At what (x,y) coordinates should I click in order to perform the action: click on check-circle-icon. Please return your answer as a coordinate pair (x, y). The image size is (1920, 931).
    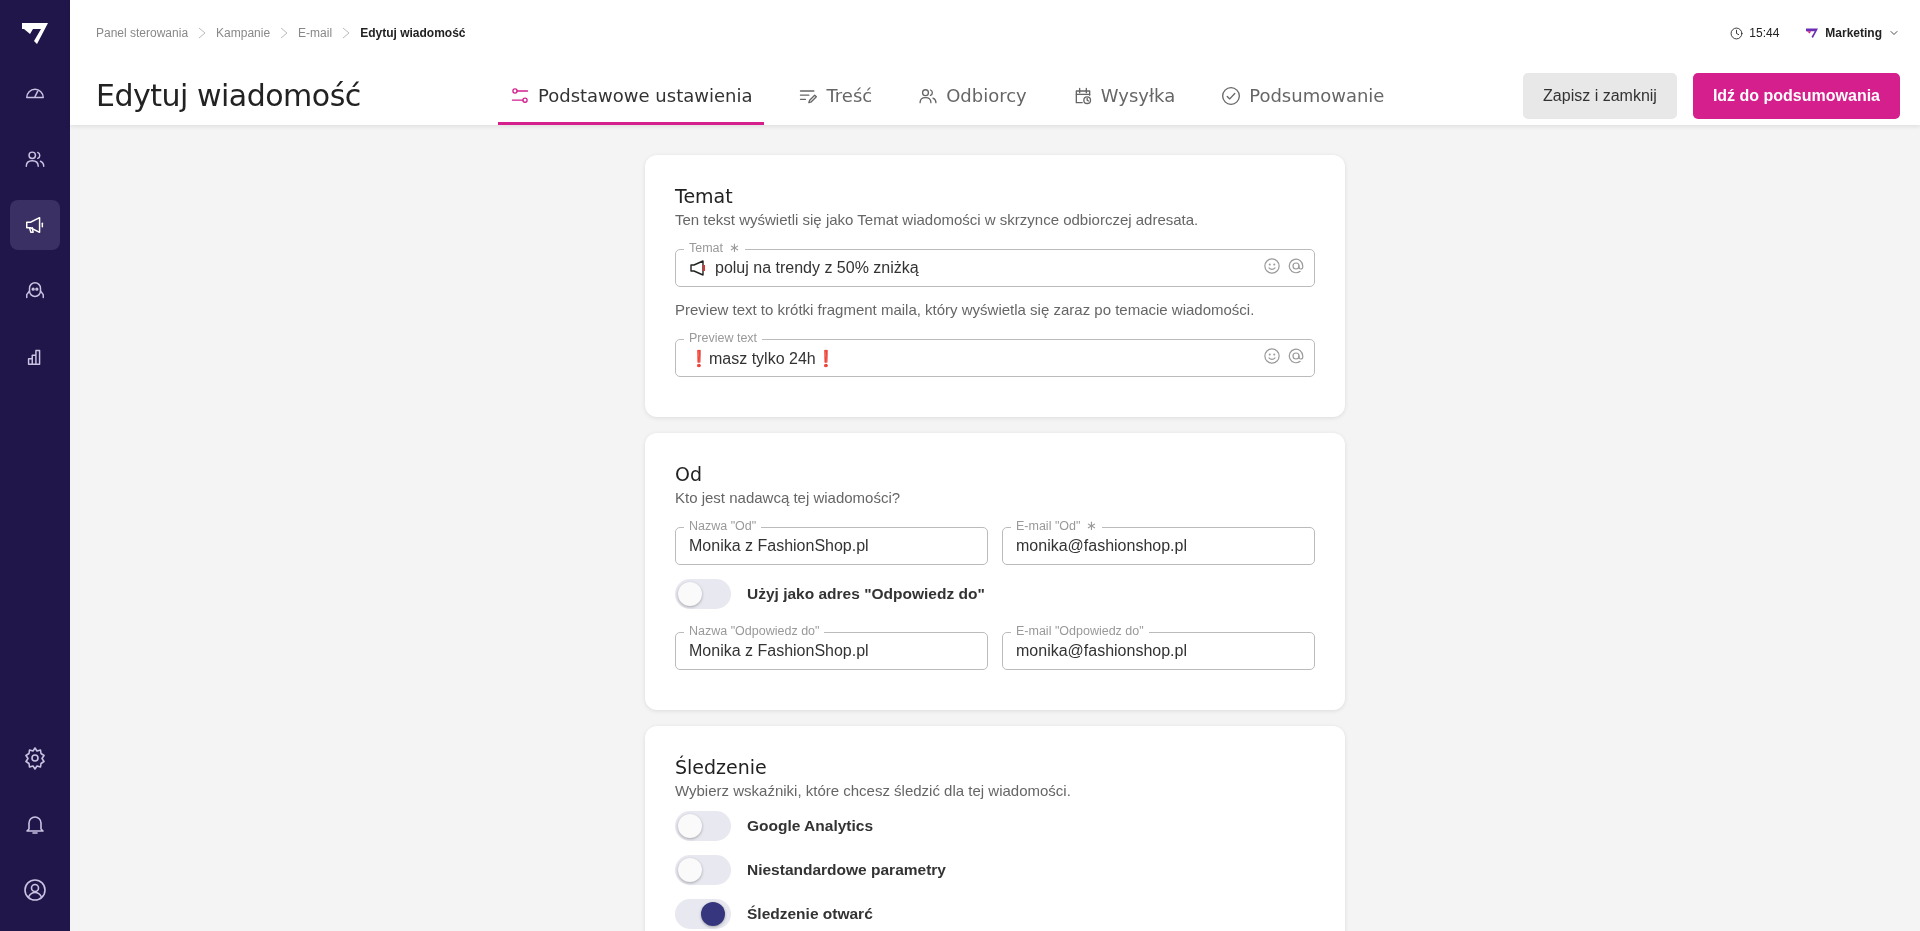
    Looking at the image, I should click on (1231, 95).